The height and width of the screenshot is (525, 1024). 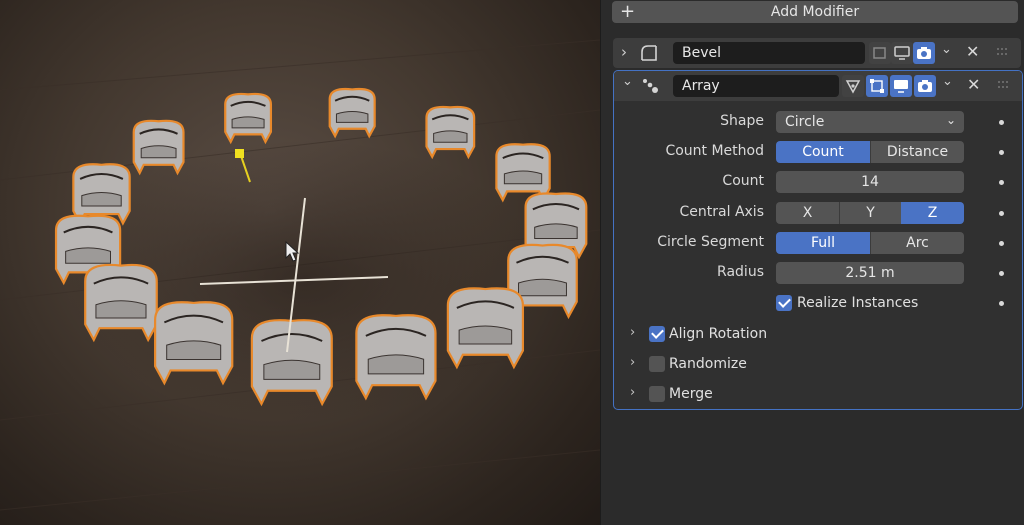 What do you see at coordinates (870, 213) in the screenshot?
I see `central-axis-y-option: Y` at bounding box center [870, 213].